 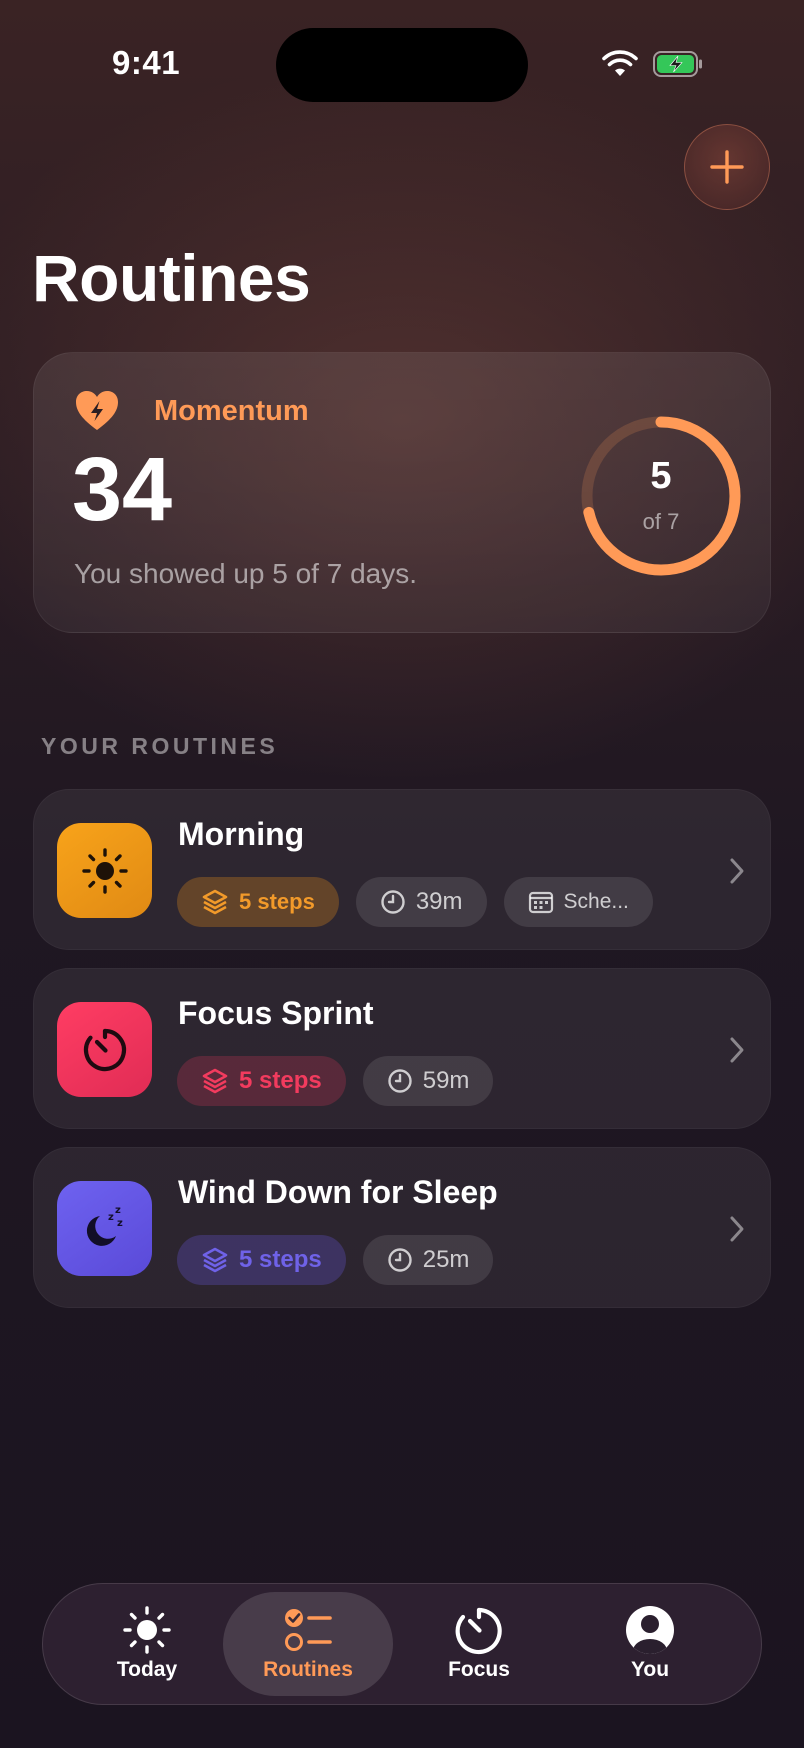 What do you see at coordinates (446, 1080) in the screenshot?
I see `duration-value: 59m` at bounding box center [446, 1080].